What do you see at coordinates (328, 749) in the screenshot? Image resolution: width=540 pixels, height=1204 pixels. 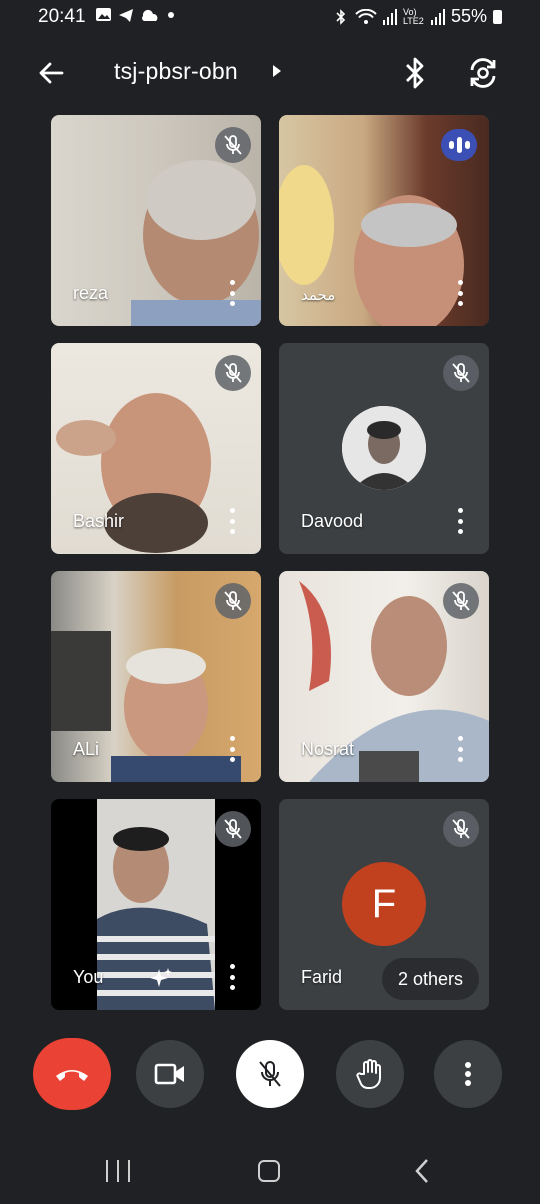 I see `participant-name: Nosrat` at bounding box center [328, 749].